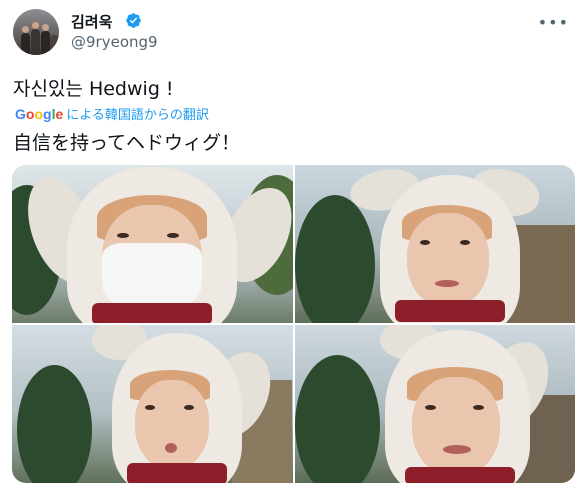 The width and height of the screenshot is (586, 489). Describe the element at coordinates (553, 22) in the screenshot. I see `ellipsis-icon: •••` at that location.